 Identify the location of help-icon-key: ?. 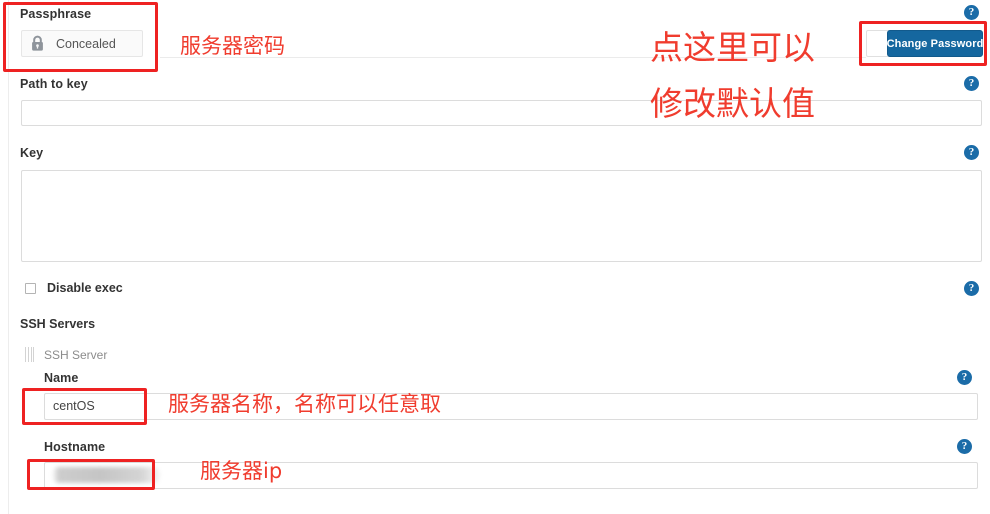
(971, 152).